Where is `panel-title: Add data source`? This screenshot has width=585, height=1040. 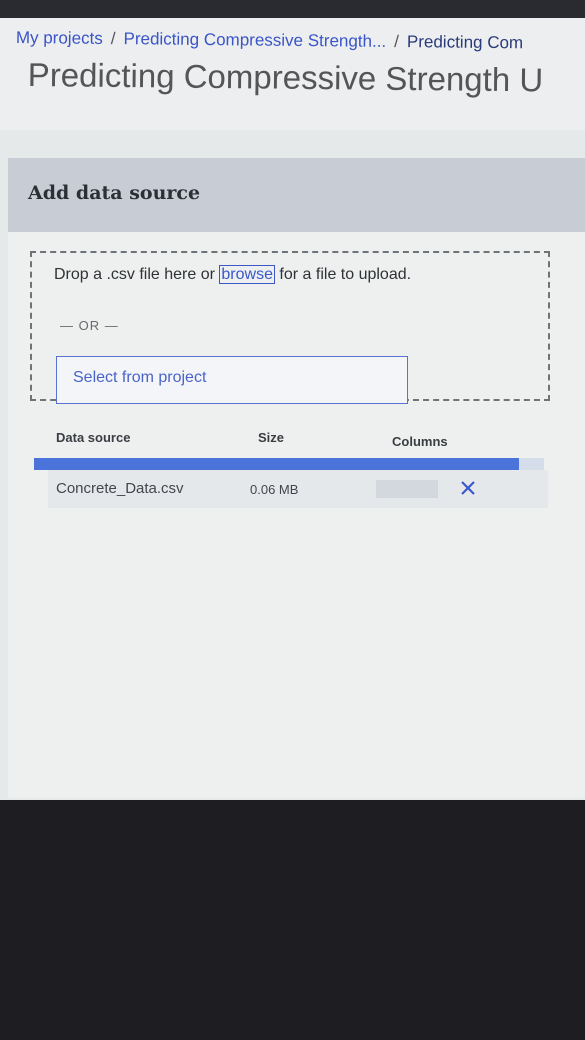
panel-title: Add data source is located at coordinates (114, 193).